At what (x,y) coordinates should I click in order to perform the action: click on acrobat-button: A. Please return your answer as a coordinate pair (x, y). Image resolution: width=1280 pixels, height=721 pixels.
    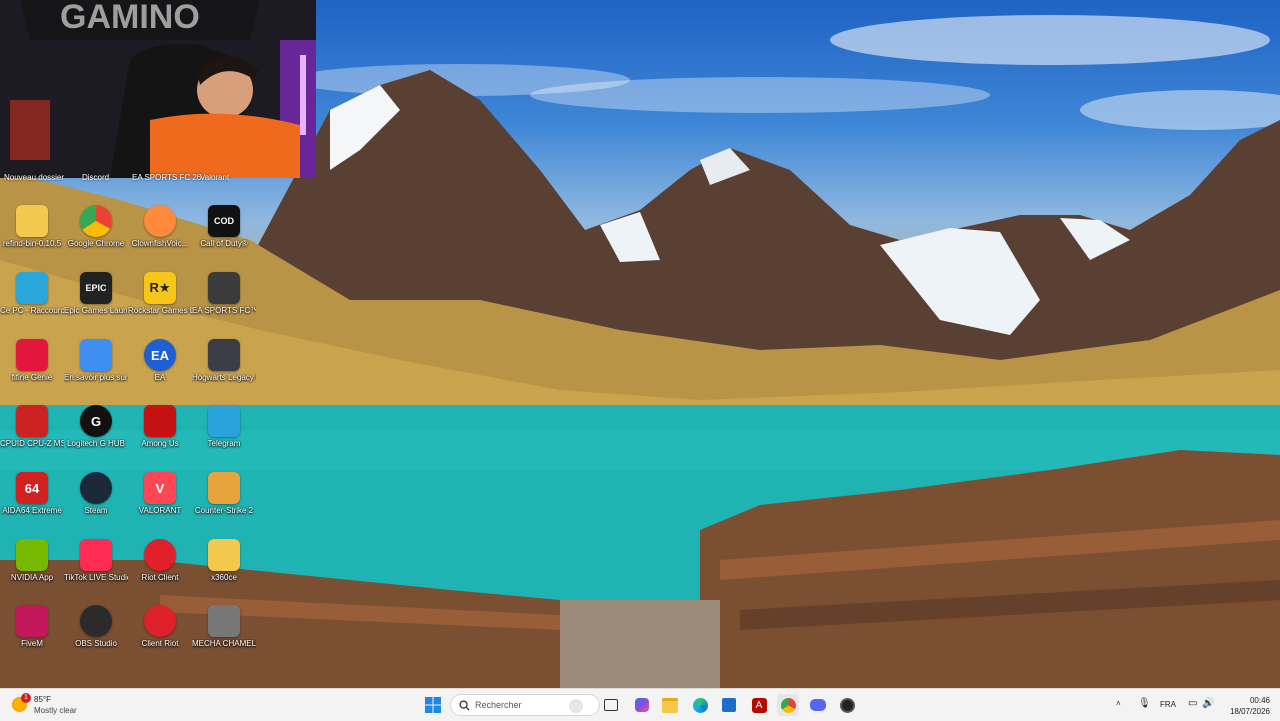
    Looking at the image, I should click on (759, 705).